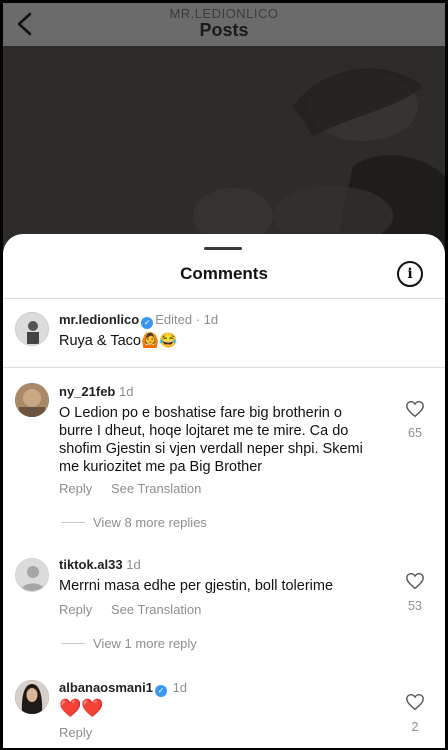 This screenshot has width=448, height=750. What do you see at coordinates (99, 319) in the screenshot?
I see `caption-username: mr.ledionlico` at bounding box center [99, 319].